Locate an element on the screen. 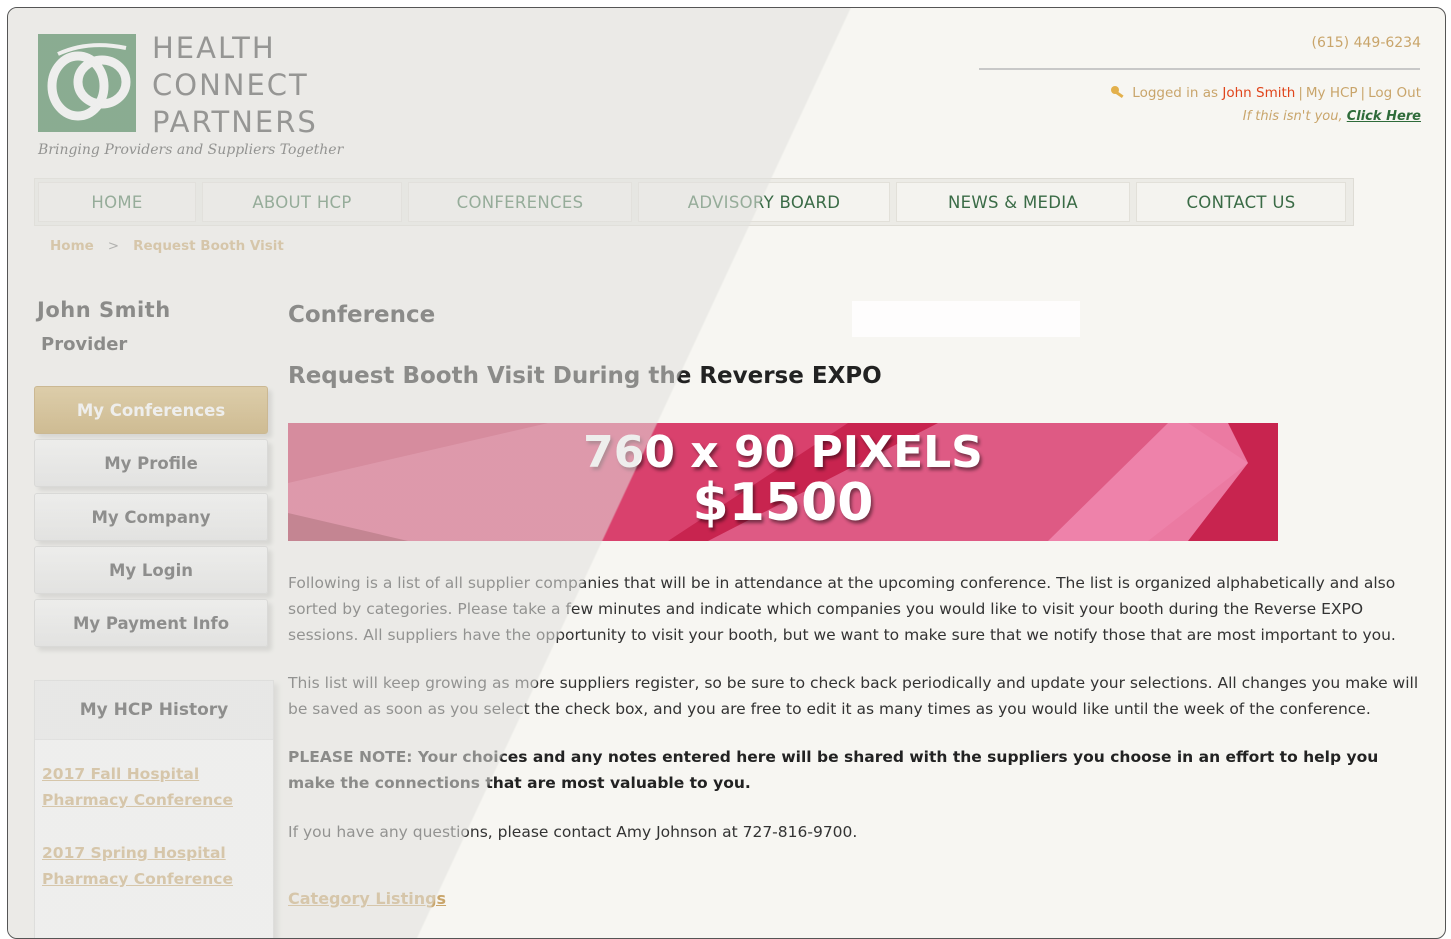  section-title: Conference is located at coordinates (362, 315).